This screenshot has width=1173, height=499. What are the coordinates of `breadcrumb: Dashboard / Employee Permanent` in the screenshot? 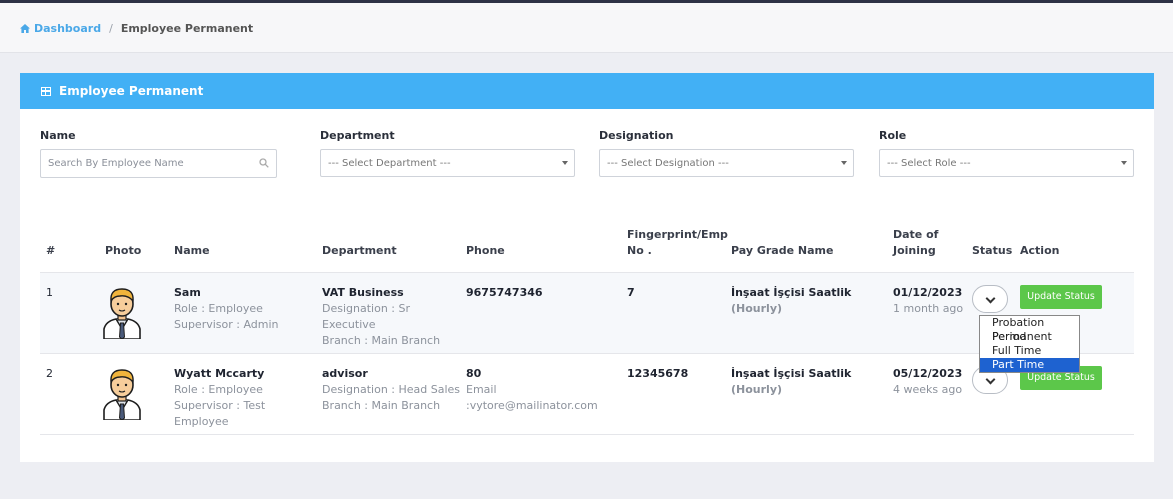 It's located at (136, 28).